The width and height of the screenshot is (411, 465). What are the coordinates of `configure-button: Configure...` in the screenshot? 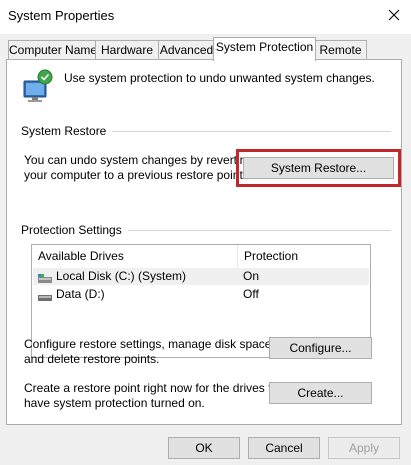 It's located at (320, 348).